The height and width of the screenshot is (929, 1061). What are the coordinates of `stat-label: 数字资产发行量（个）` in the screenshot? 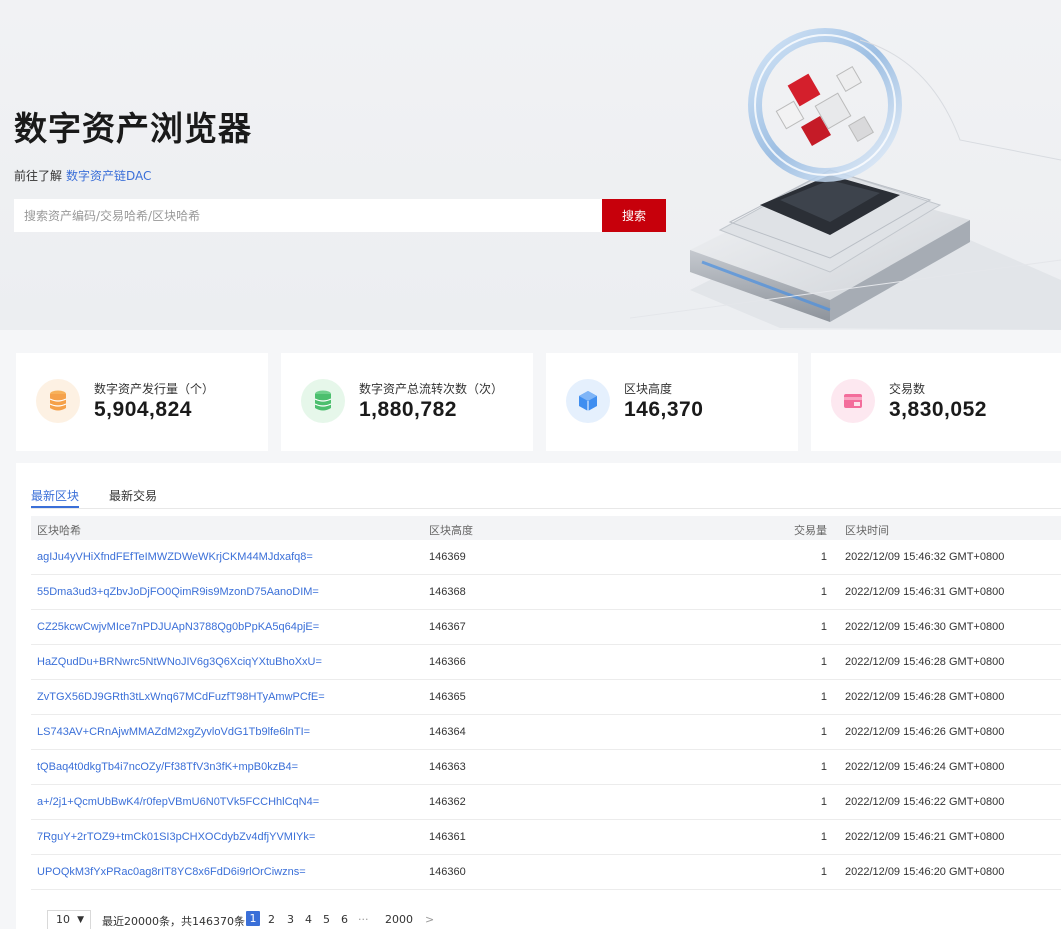 It's located at (154, 389).